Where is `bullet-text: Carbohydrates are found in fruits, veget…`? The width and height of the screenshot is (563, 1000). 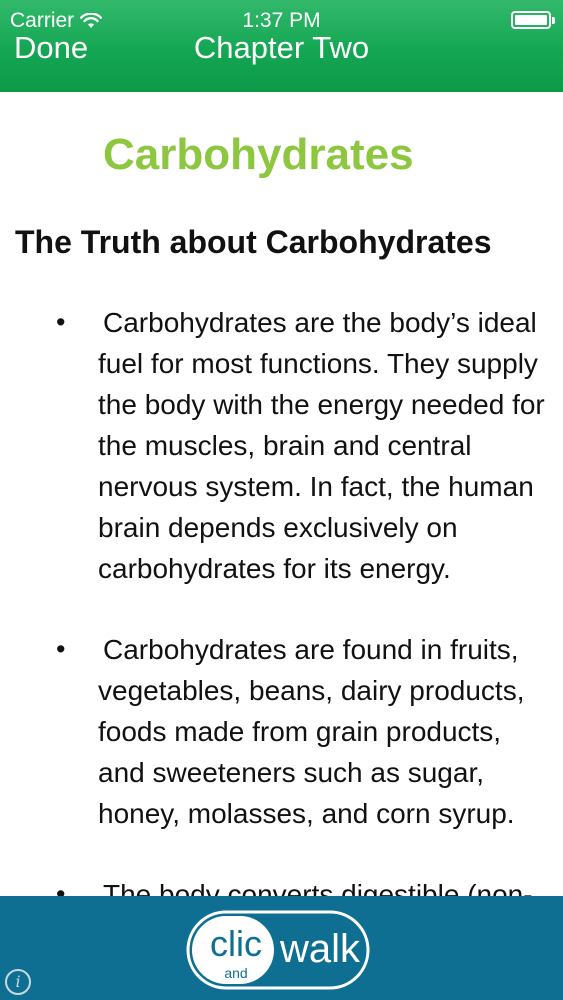 bullet-text: Carbohydrates are found in fruits, veget… is located at coordinates (311, 731).